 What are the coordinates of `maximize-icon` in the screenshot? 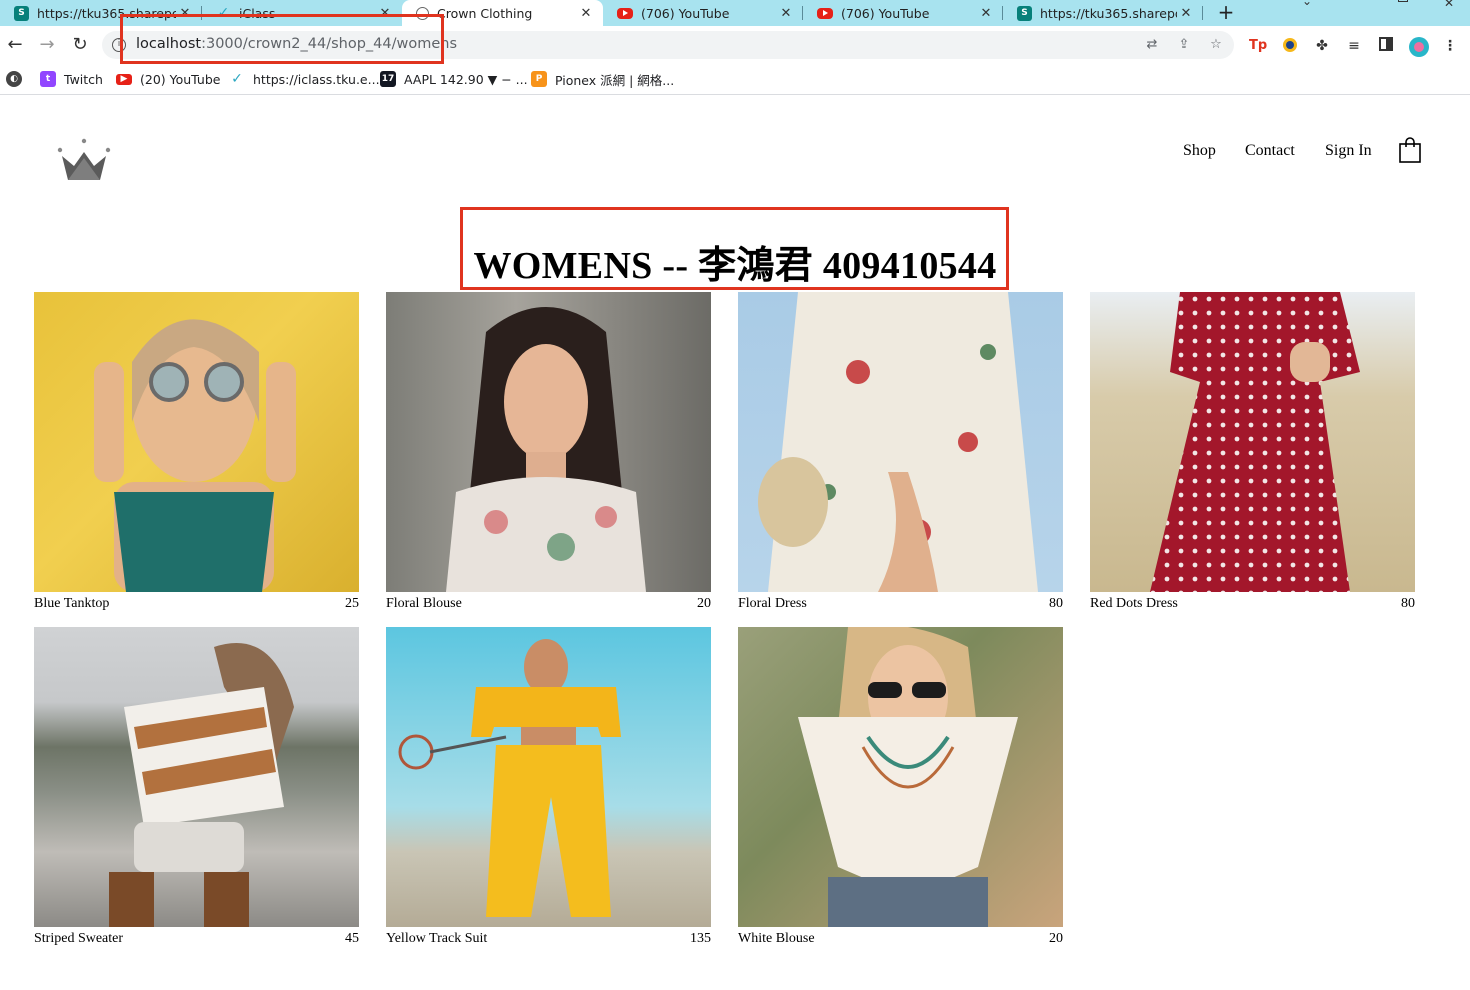 It's located at (1403, 1).